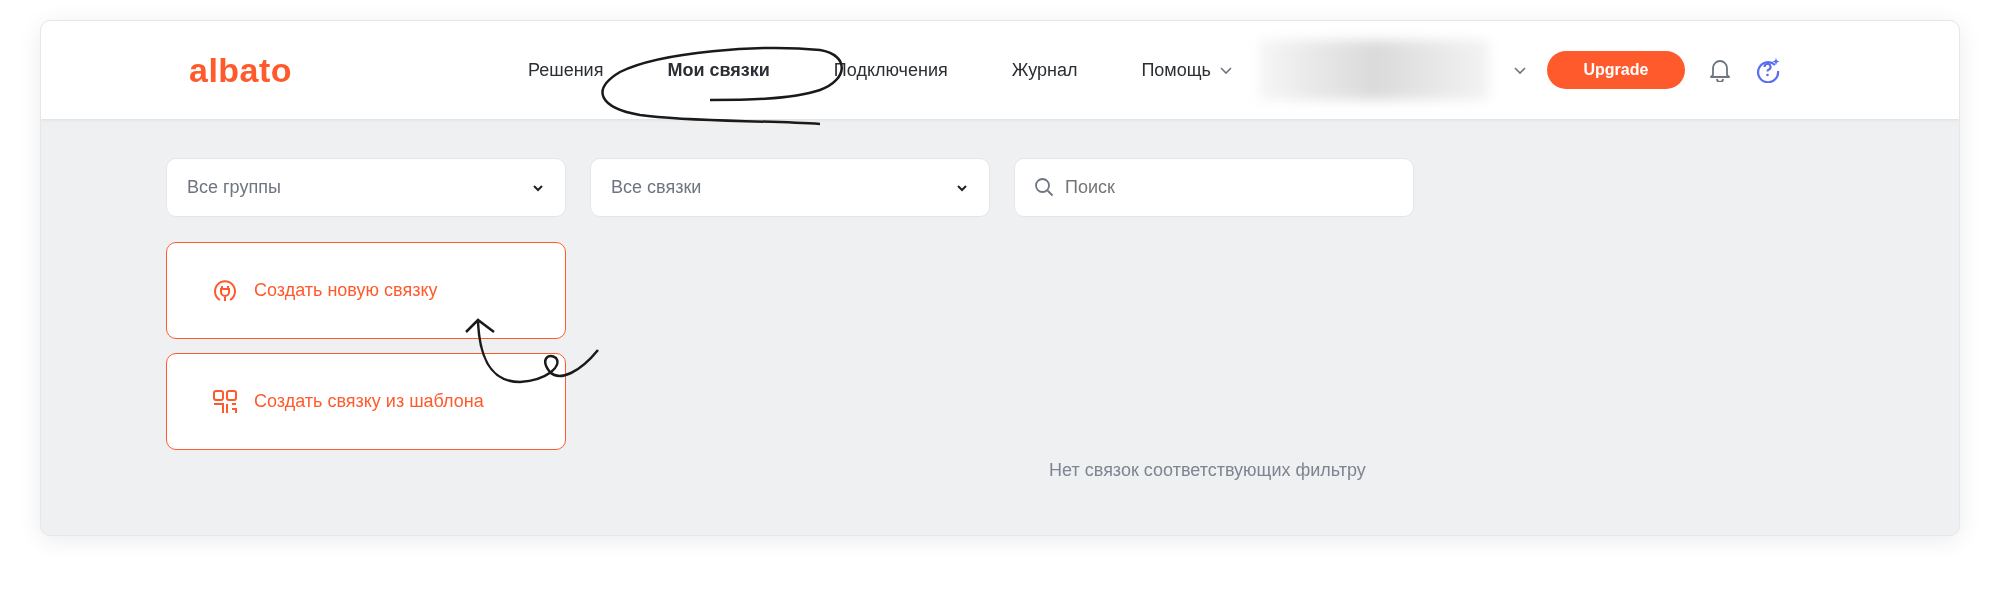 The width and height of the screenshot is (2000, 596). I want to click on search-icon, so click(1044, 187).